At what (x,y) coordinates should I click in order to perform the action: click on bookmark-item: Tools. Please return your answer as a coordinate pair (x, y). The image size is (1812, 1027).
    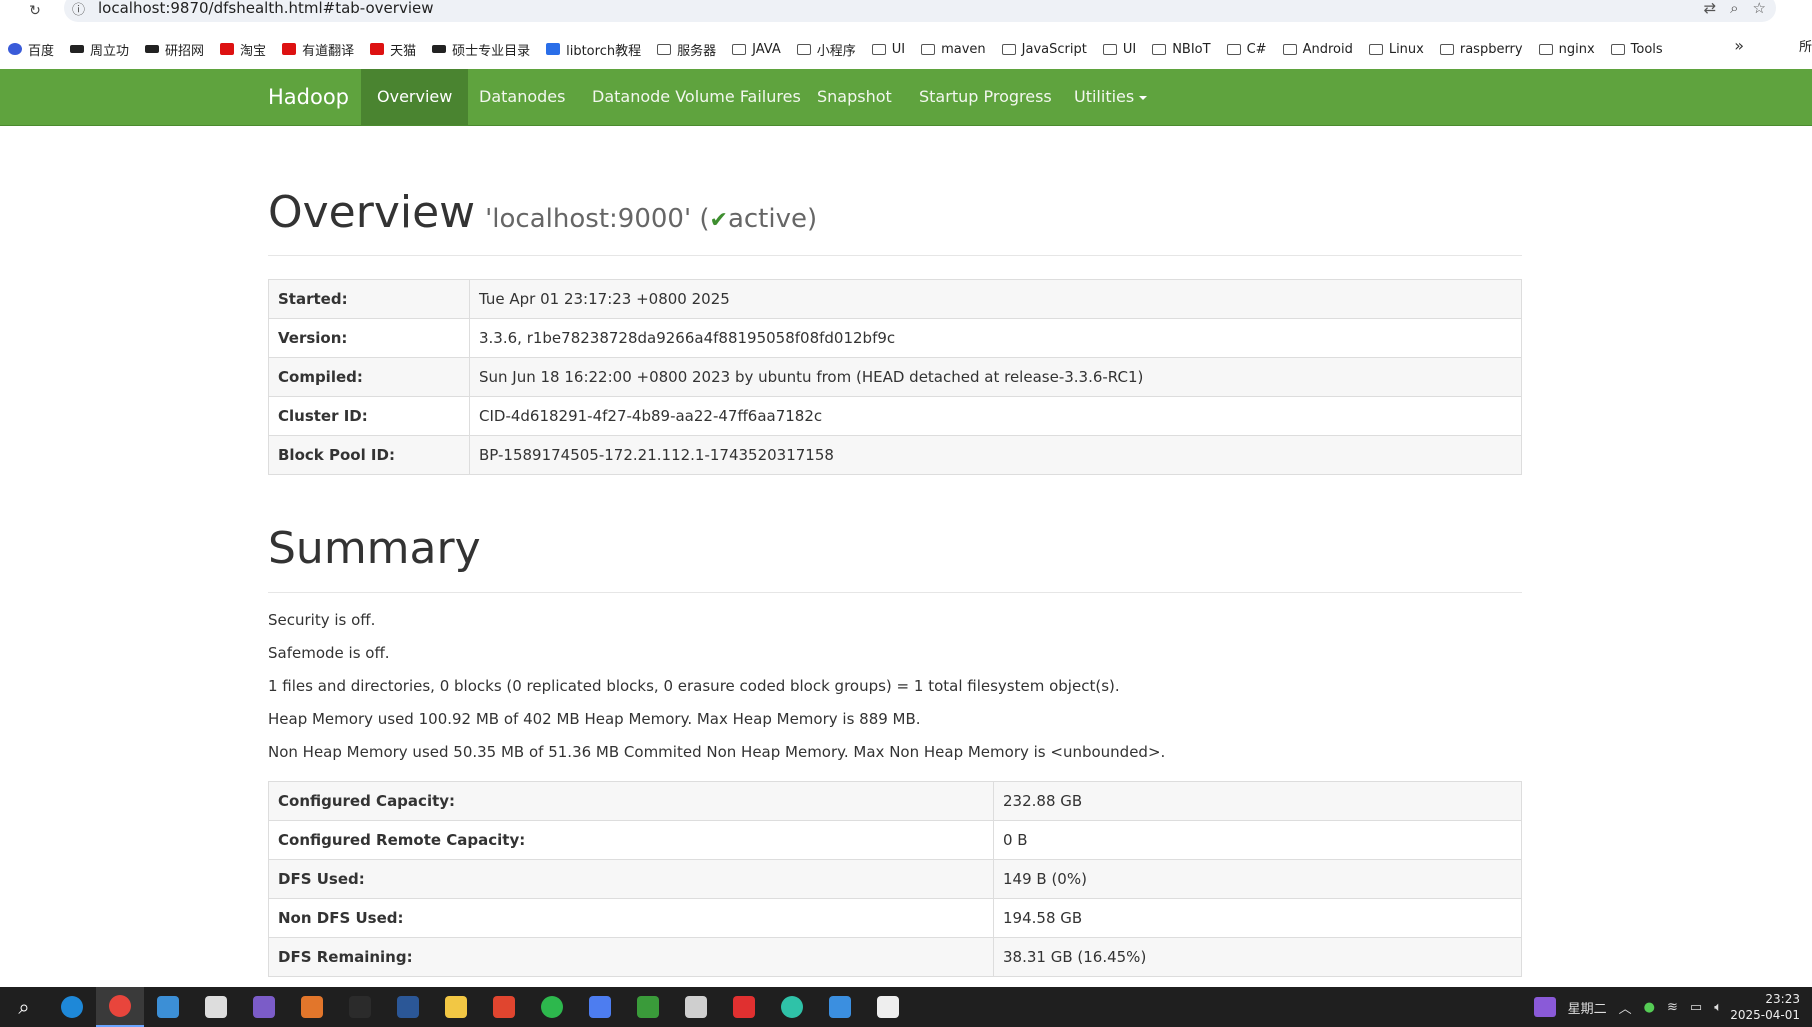
    Looking at the image, I should click on (1636, 49).